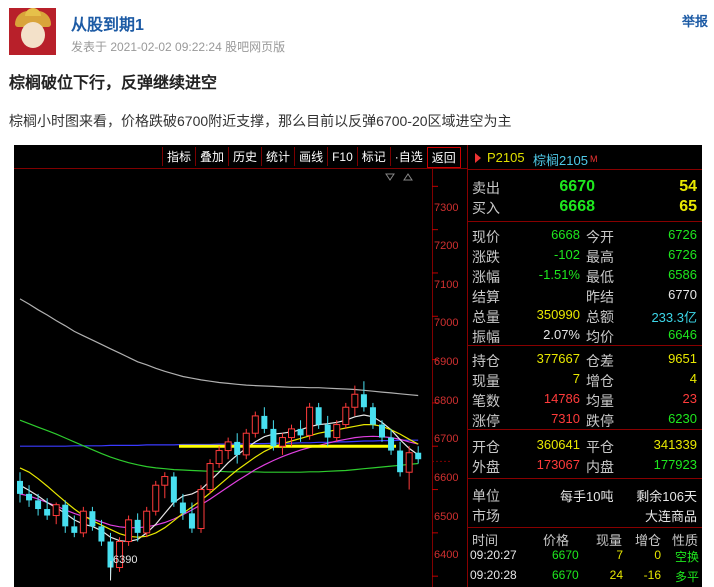 This screenshot has width=714, height=587. Describe the element at coordinates (446, 555) in the screenshot. I see `y-tick-label: 6400` at that location.